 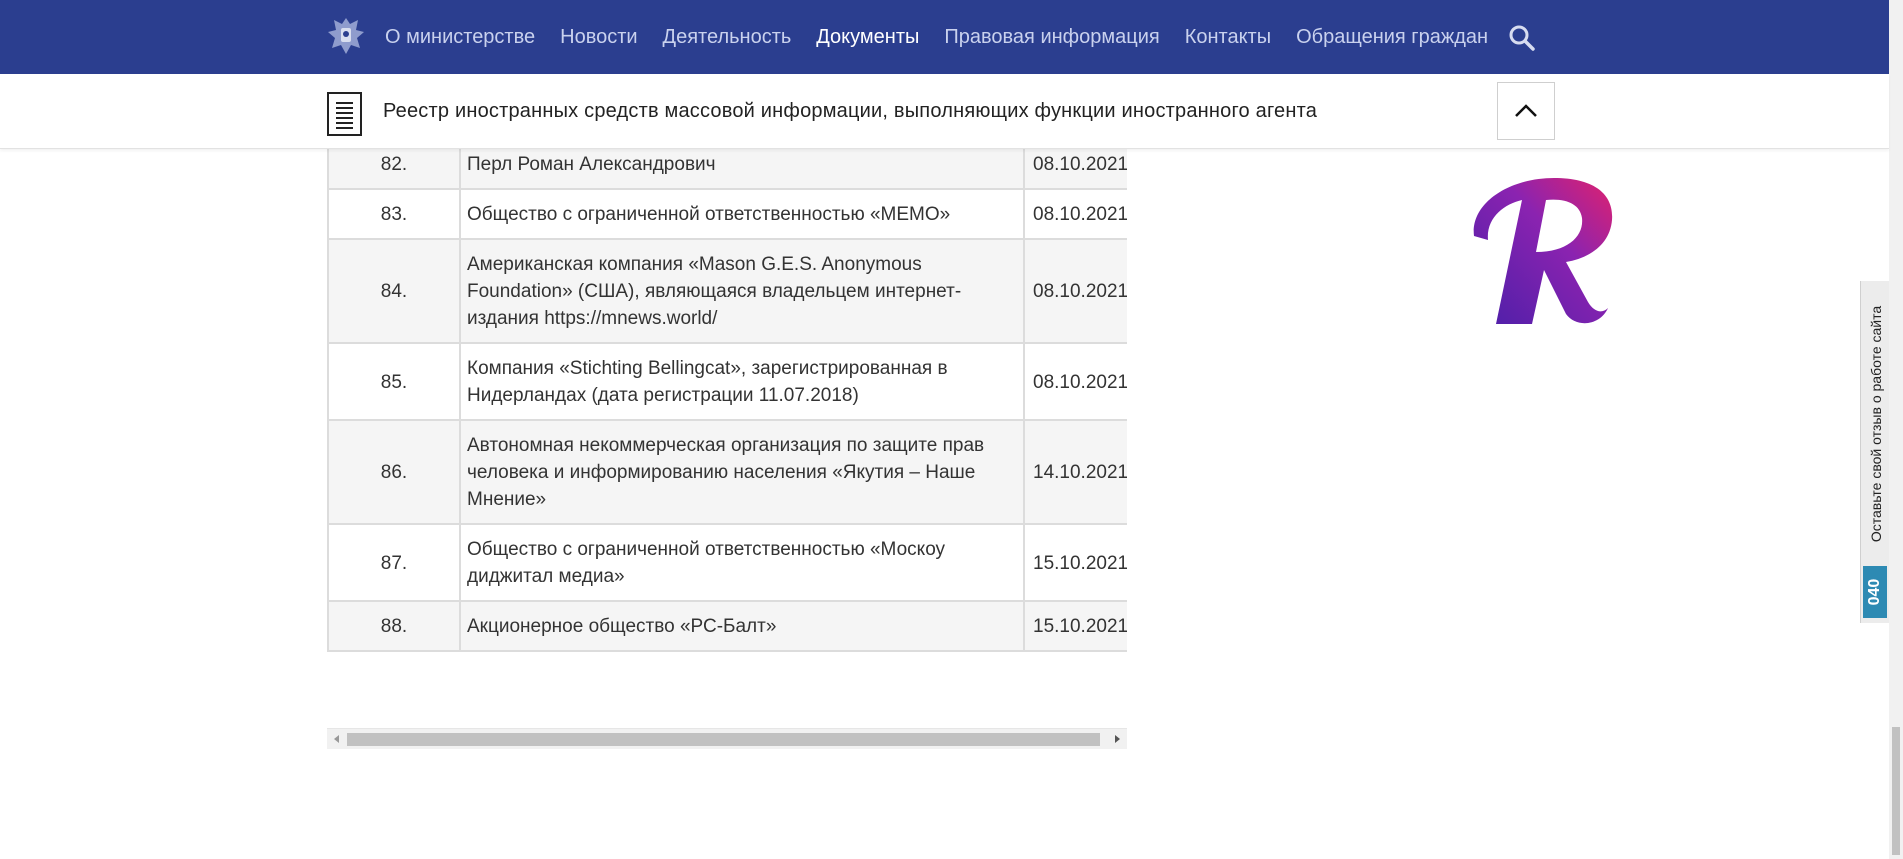 I want to click on nav-item-1: Новости, so click(x=598, y=37).